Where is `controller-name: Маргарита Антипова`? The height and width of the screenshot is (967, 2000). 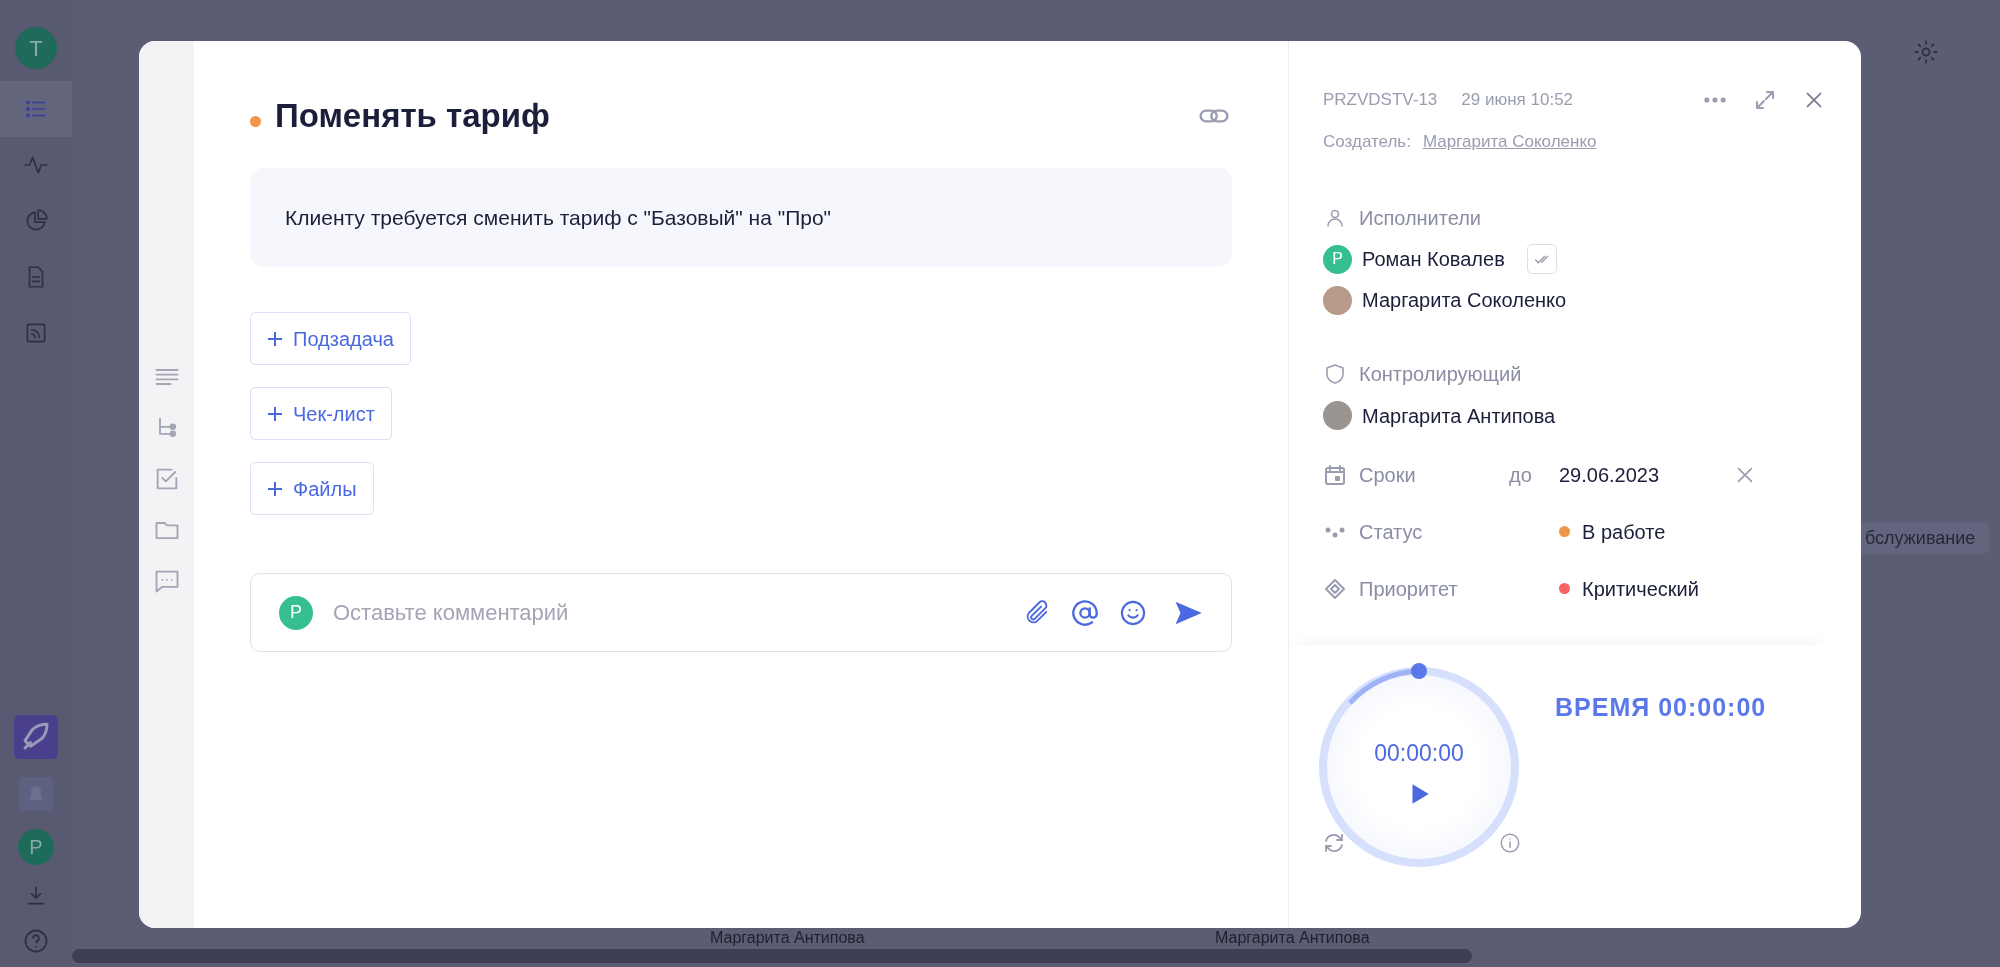
controller-name: Маргарита Антипова is located at coordinates (1459, 415).